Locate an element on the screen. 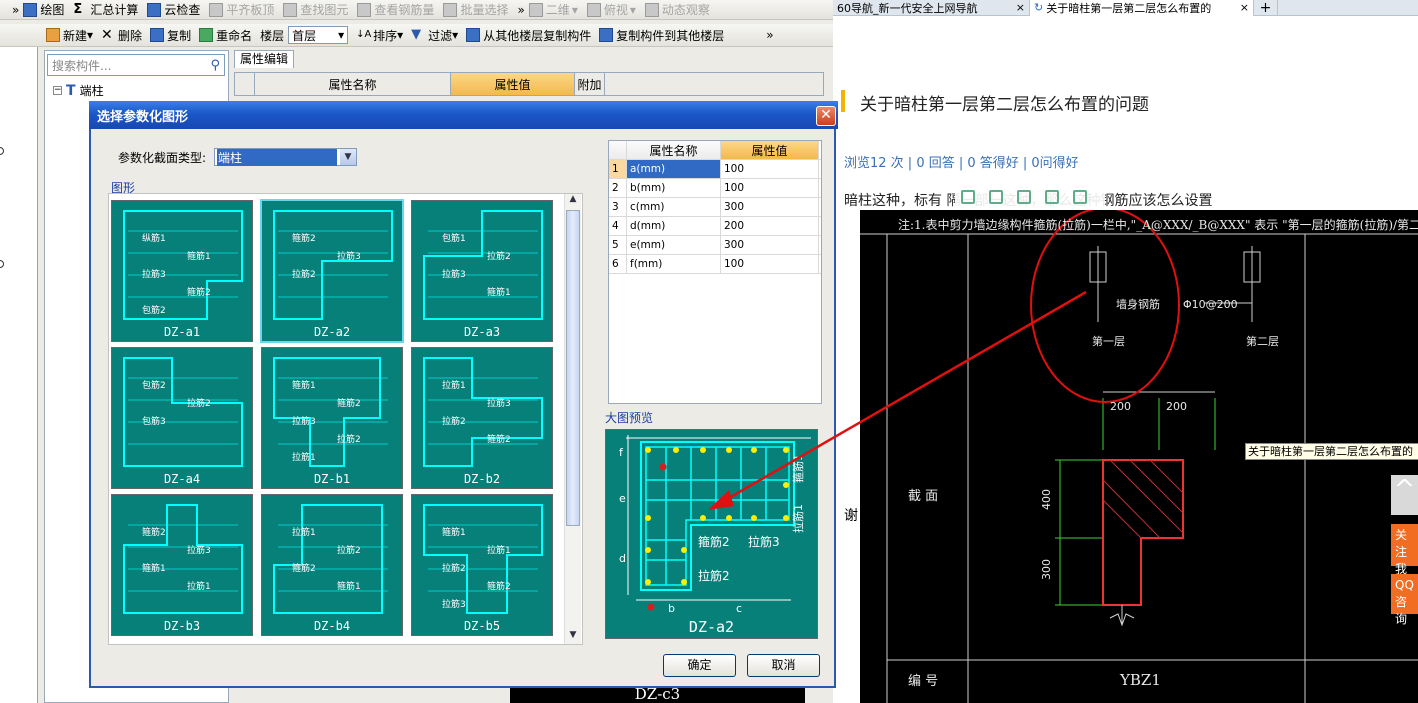  cancel-button: 取消 is located at coordinates (783, 665).